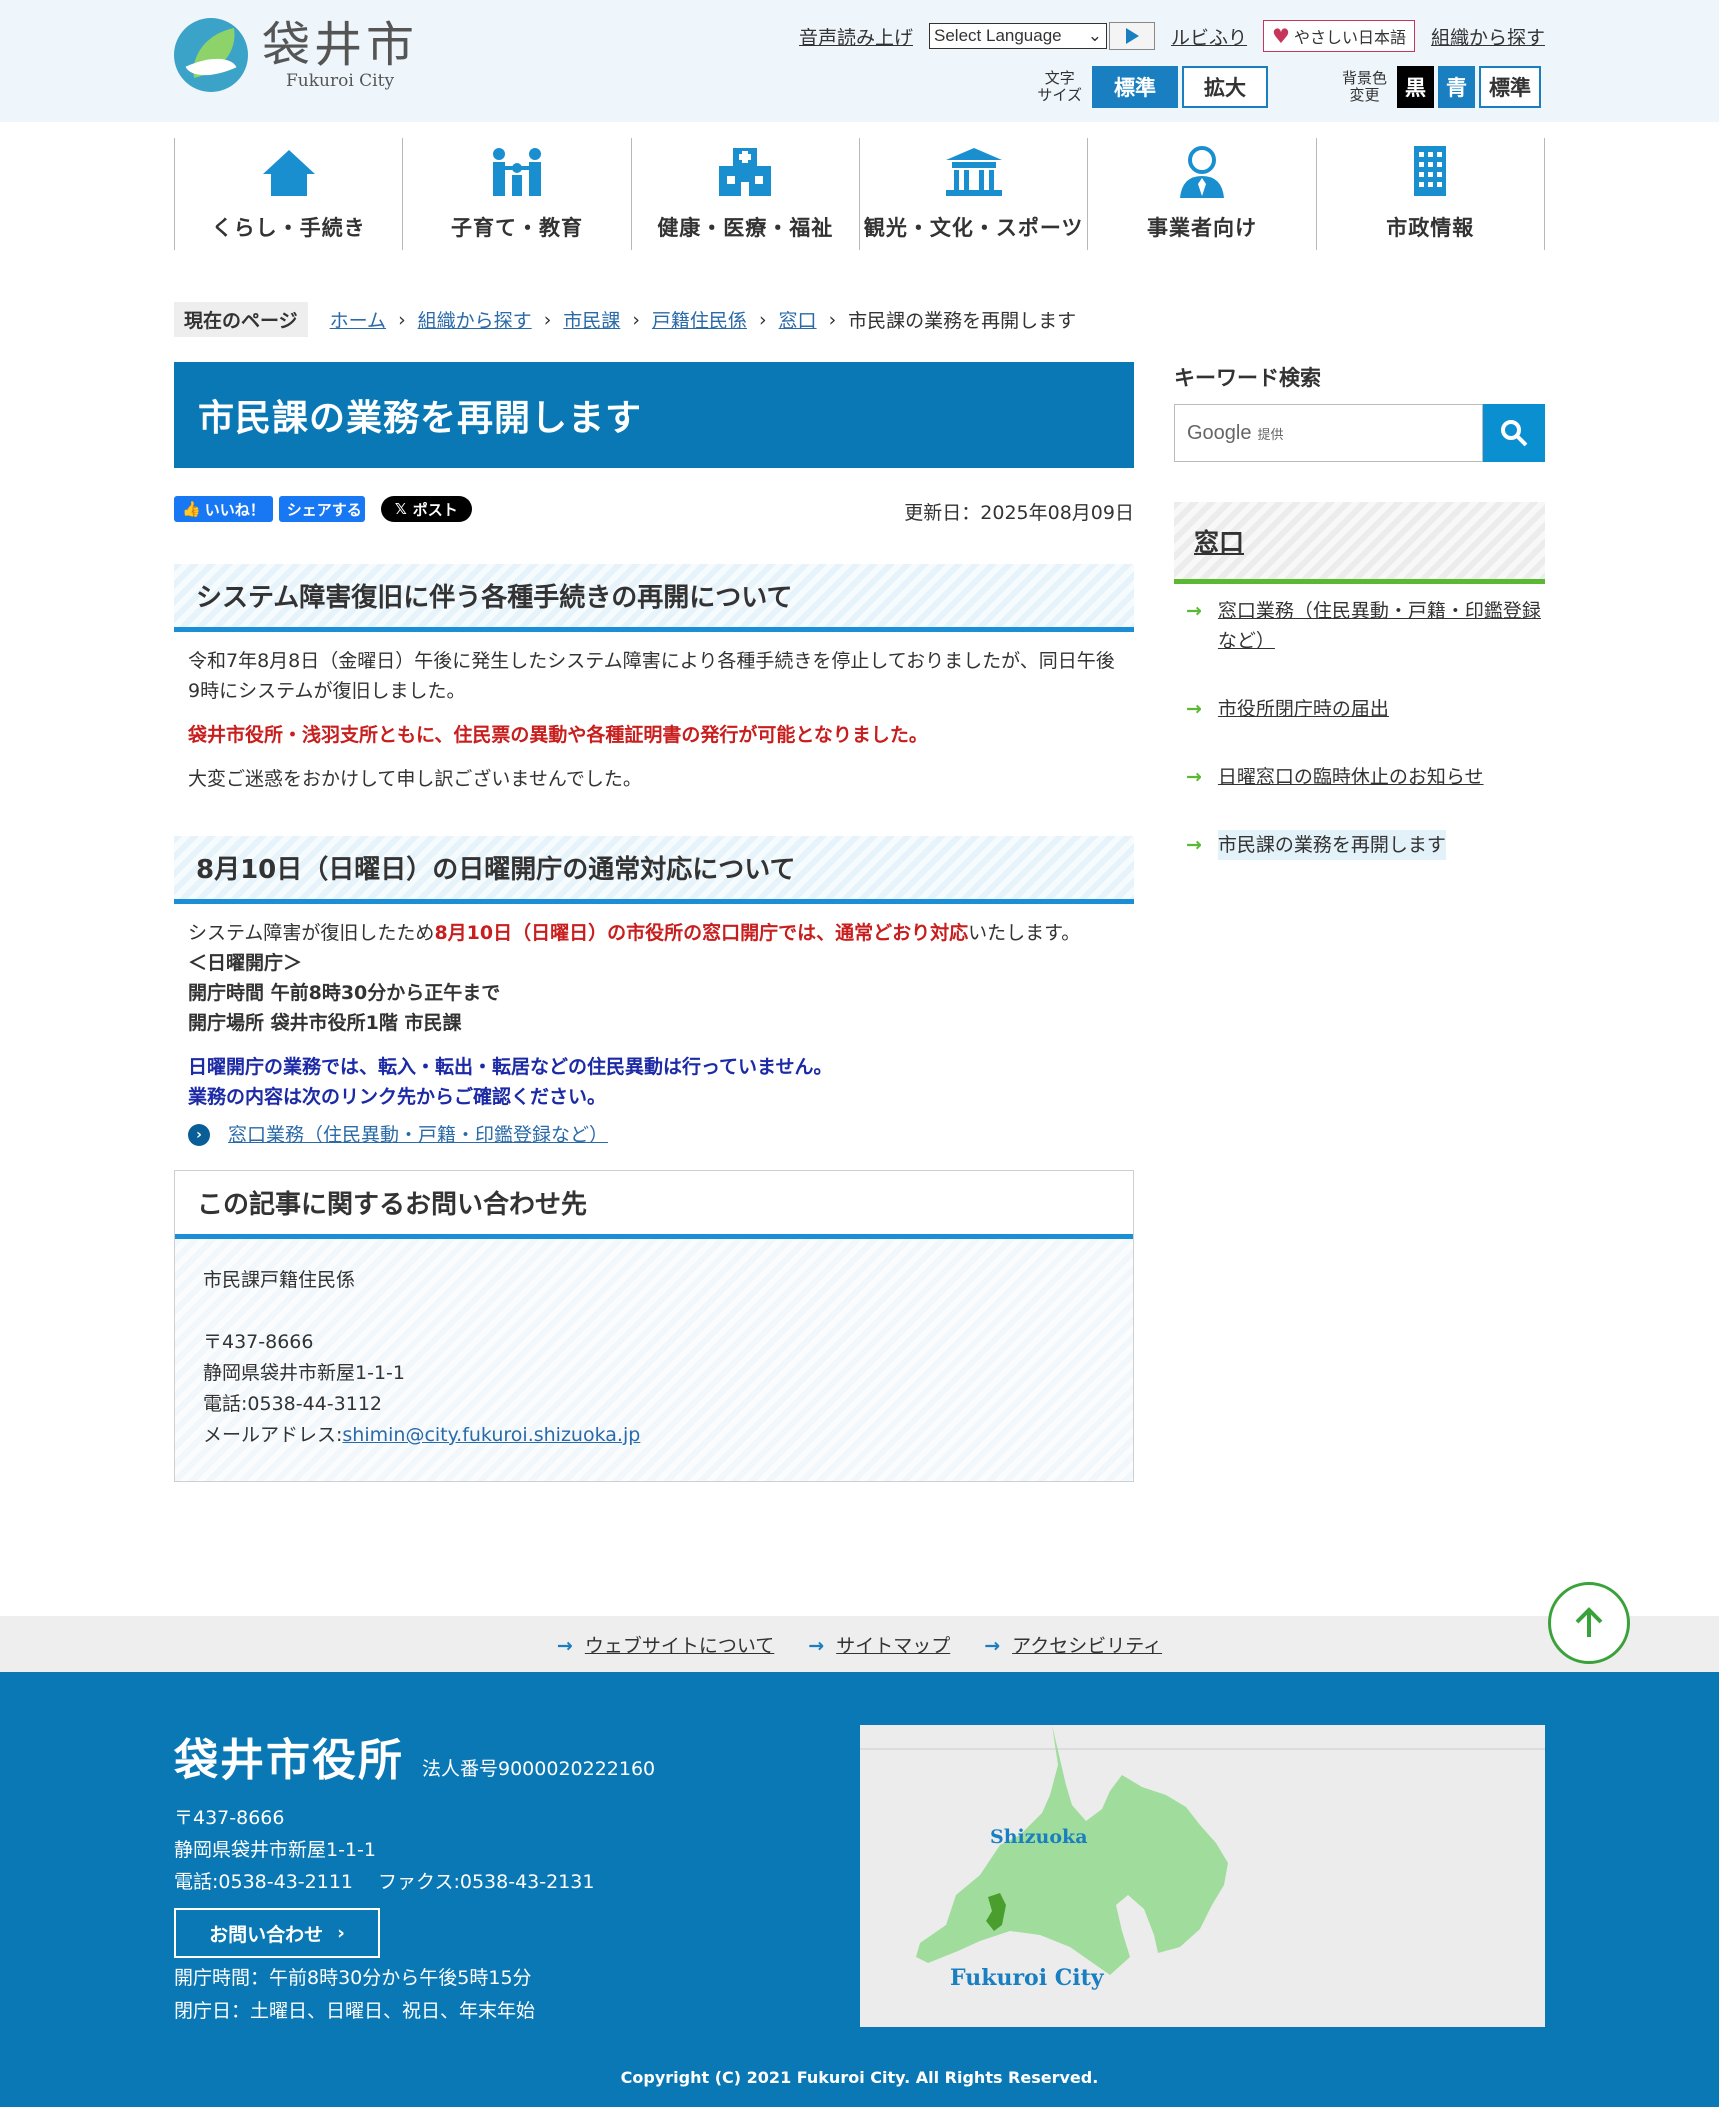  What do you see at coordinates (1202, 1858) in the screenshot?
I see `shizuoka-map-icon: Shizuoka Fukuroi City` at bounding box center [1202, 1858].